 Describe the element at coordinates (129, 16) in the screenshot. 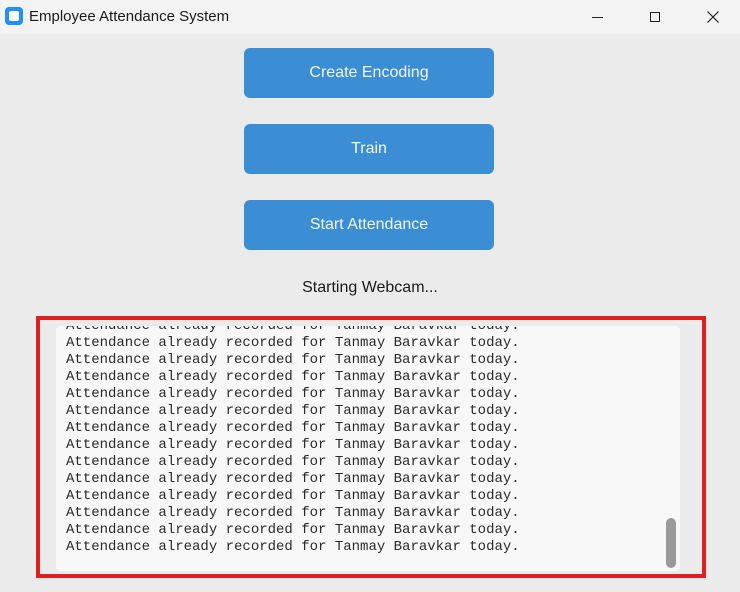

I see `window-title: Employee Attendance System` at that location.